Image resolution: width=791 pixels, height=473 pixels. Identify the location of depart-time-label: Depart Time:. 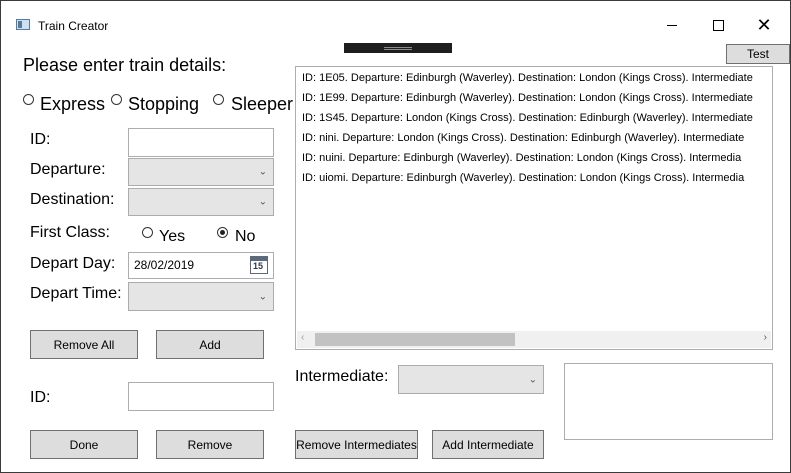
(76, 293).